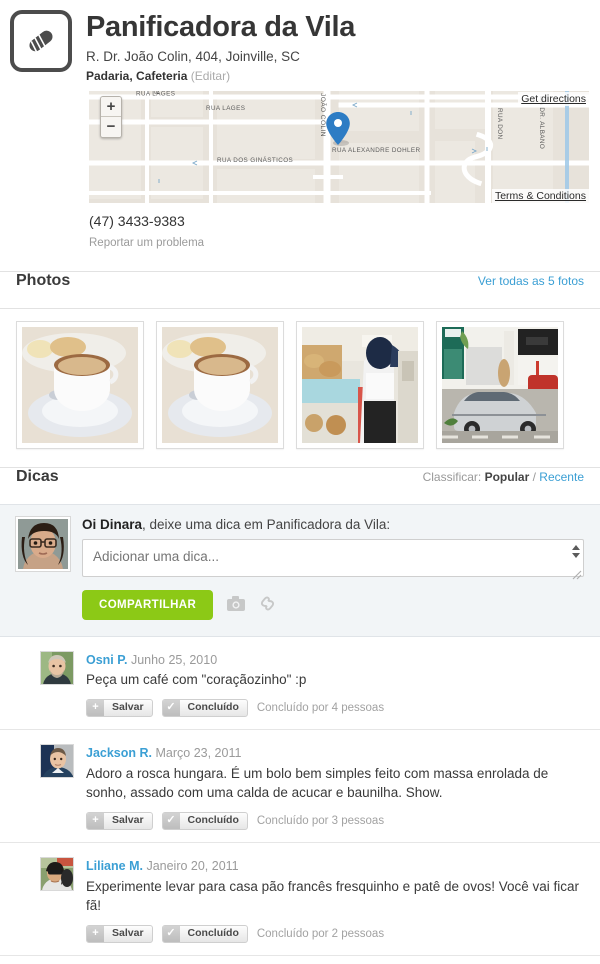 This screenshot has height=964, width=600. What do you see at coordinates (507, 477) in the screenshot?
I see `tips-sort-popular: Popular` at bounding box center [507, 477].